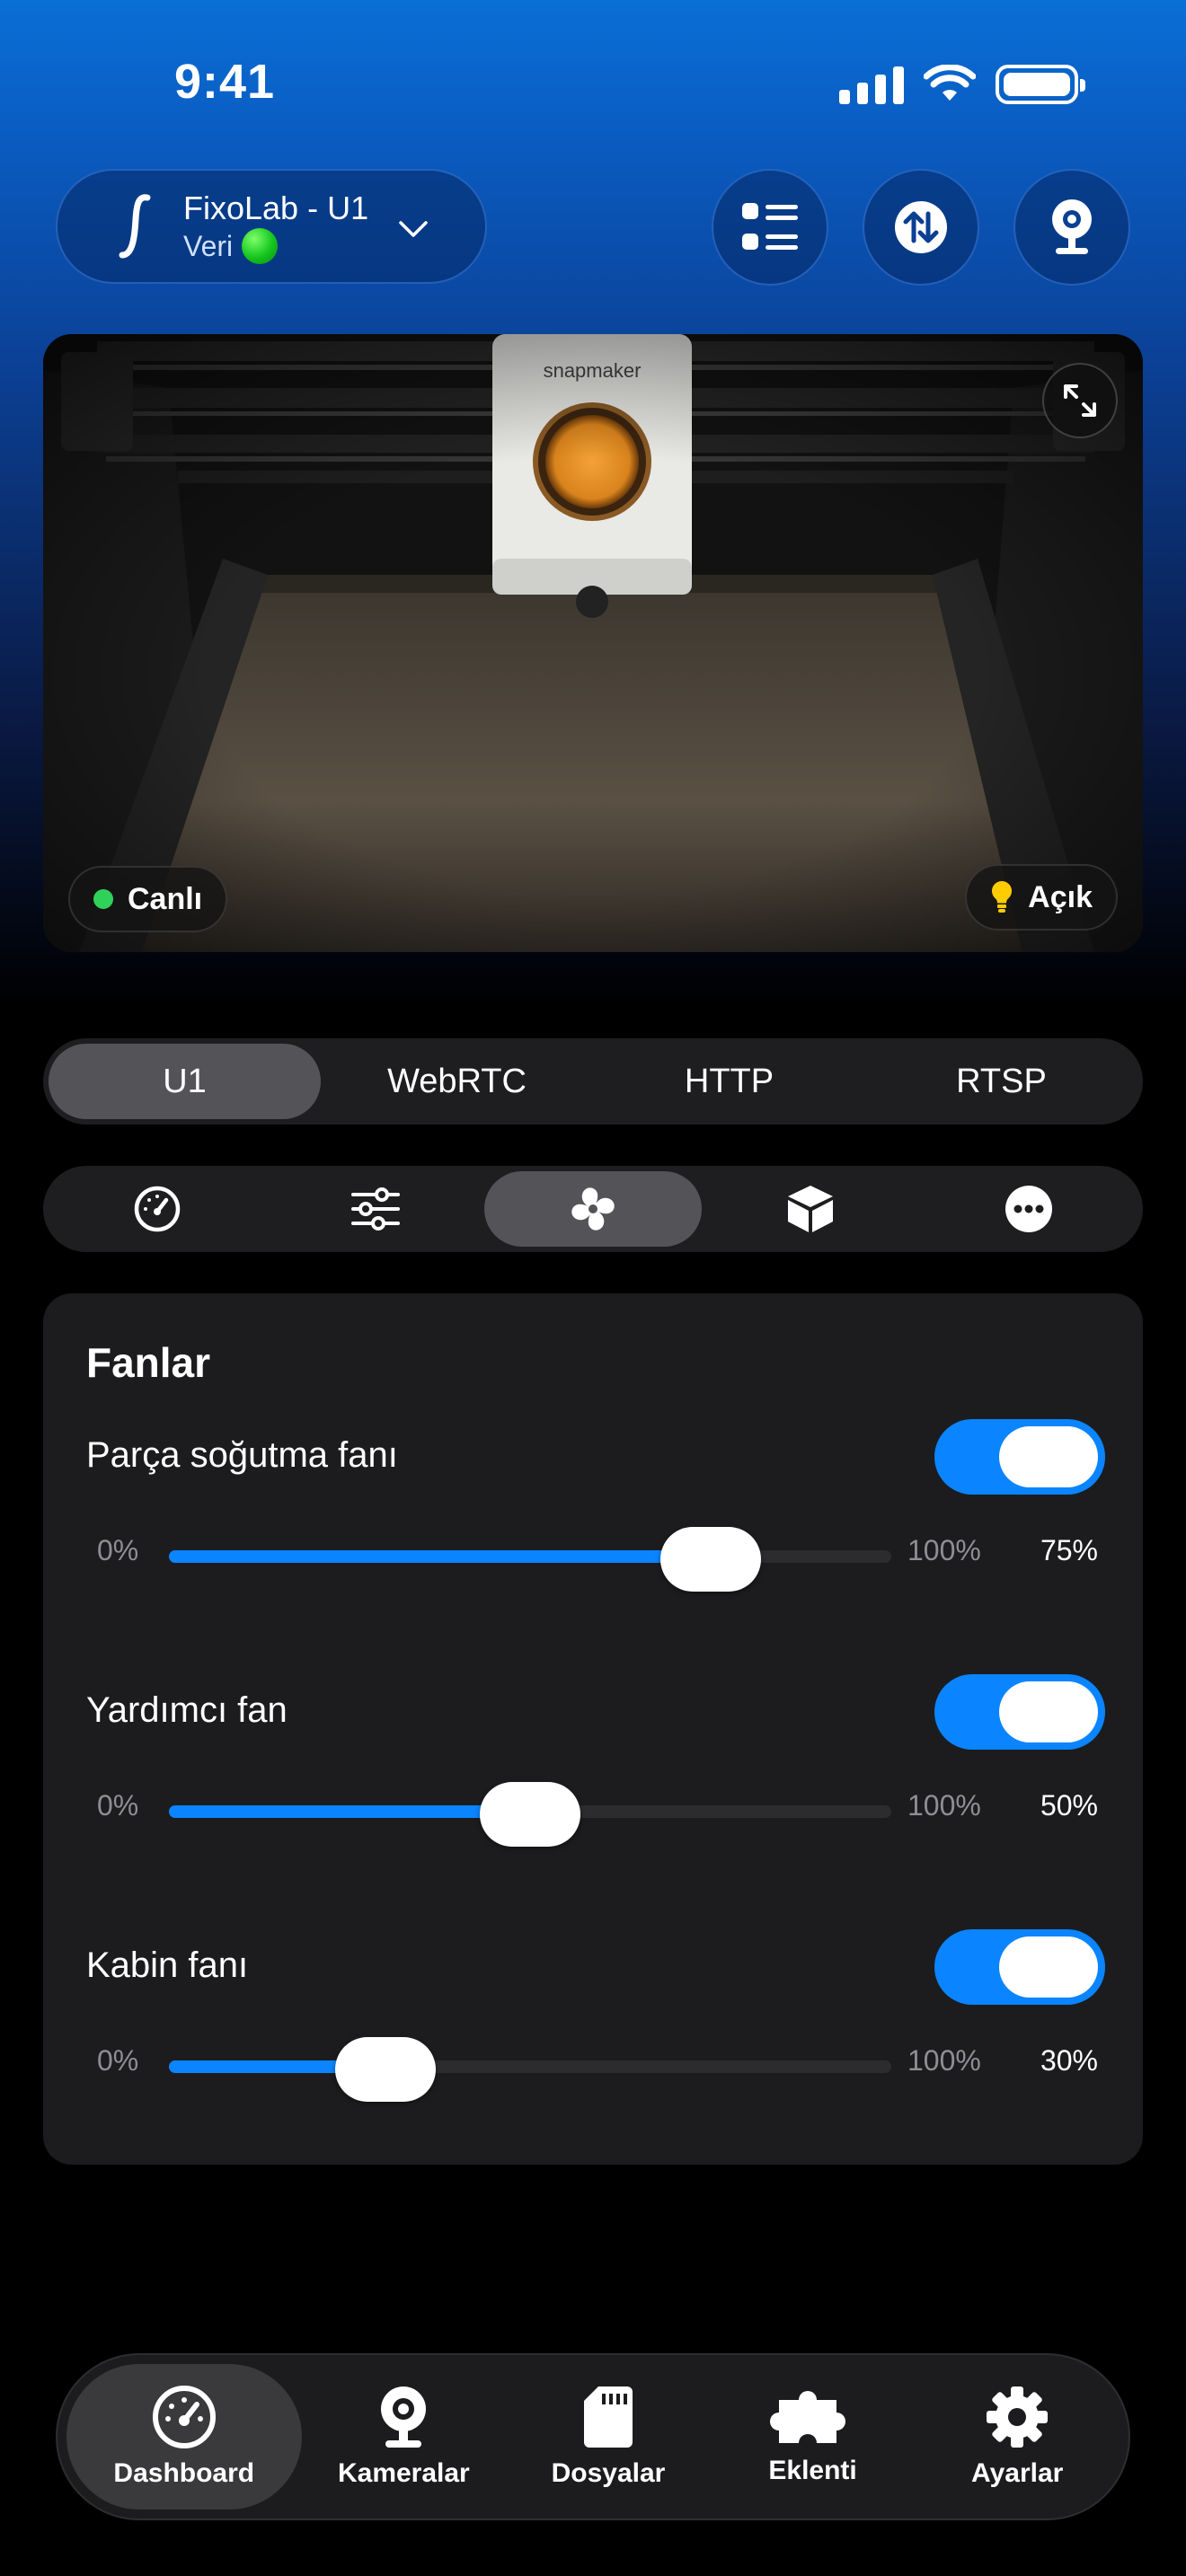 The image size is (1186, 2576). I want to click on live-badge: Canlı, so click(148, 899).